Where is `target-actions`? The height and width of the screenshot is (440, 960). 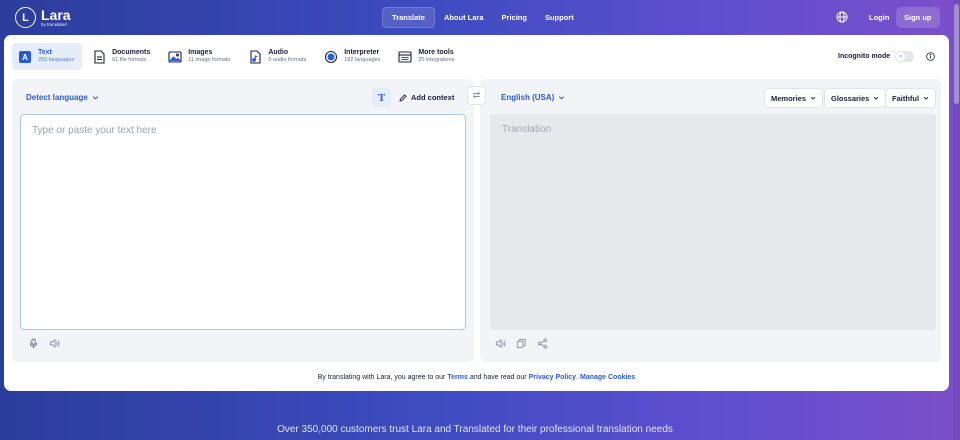
target-actions is located at coordinates (521, 343).